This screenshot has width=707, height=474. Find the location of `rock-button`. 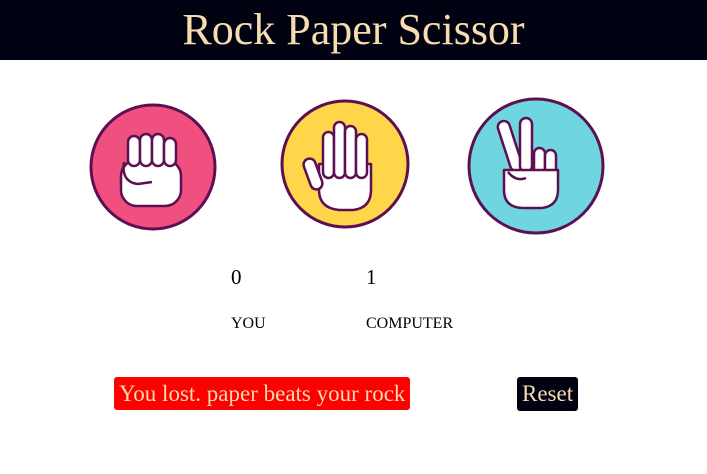

rock-button is located at coordinates (153, 167).